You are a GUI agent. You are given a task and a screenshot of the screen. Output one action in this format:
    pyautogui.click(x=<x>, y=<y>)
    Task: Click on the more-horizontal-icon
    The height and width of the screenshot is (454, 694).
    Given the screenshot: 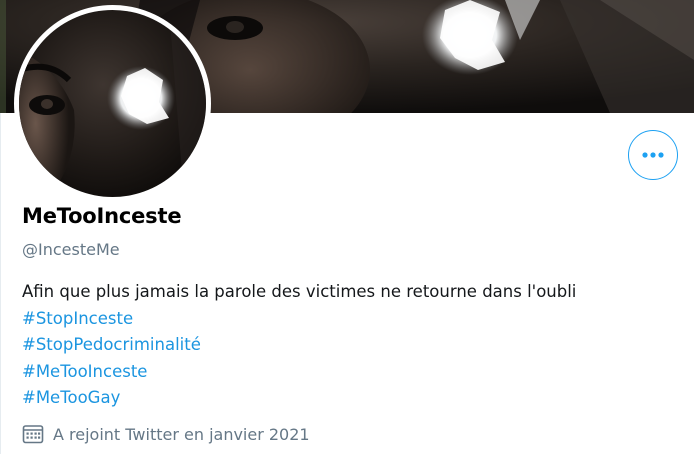 What is the action you would take?
    pyautogui.click(x=653, y=155)
    